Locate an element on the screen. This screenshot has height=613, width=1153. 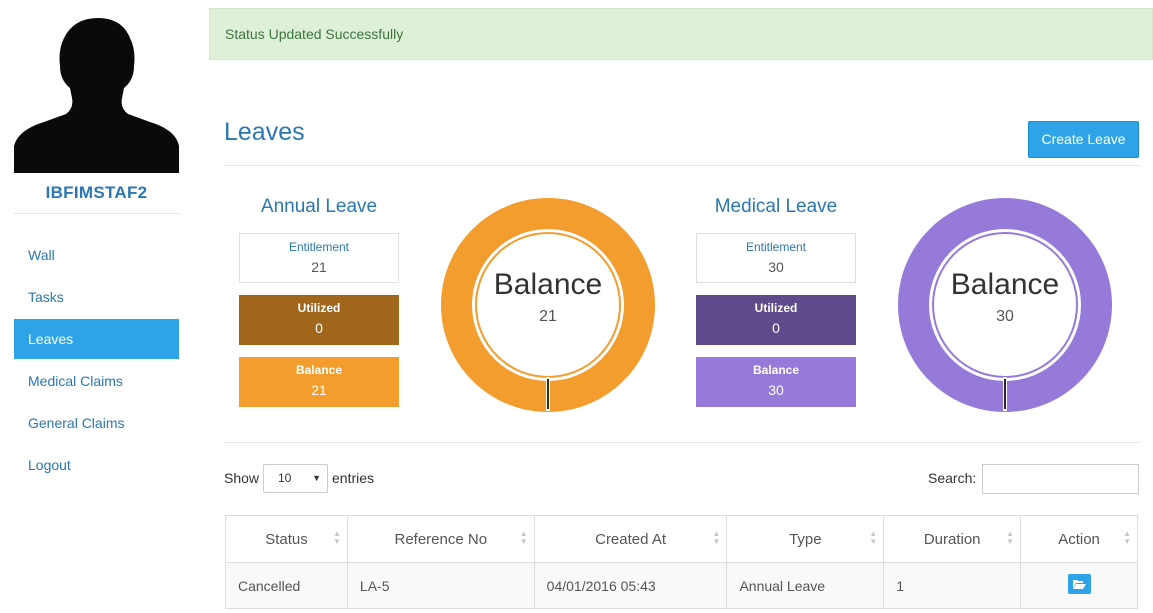
annual-ring-text: Balance 21 is located at coordinates (548, 297).